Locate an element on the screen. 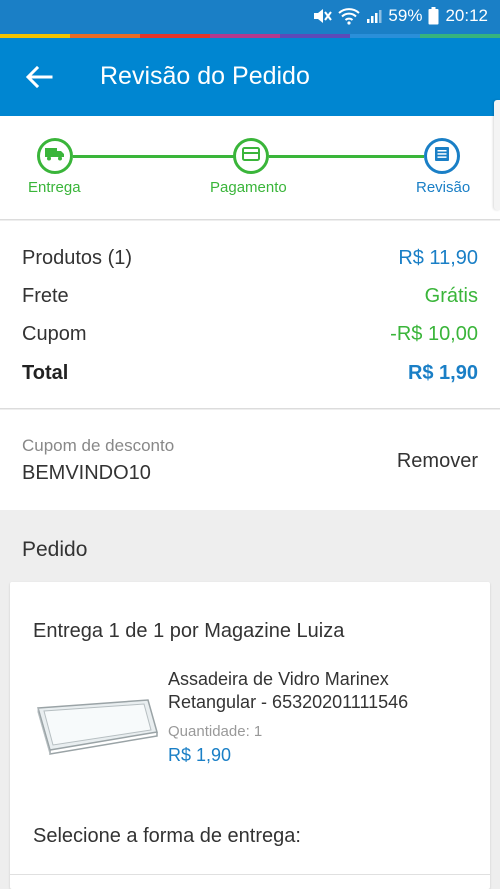 The width and height of the screenshot is (500, 889). step-entrega is located at coordinates (55, 156).